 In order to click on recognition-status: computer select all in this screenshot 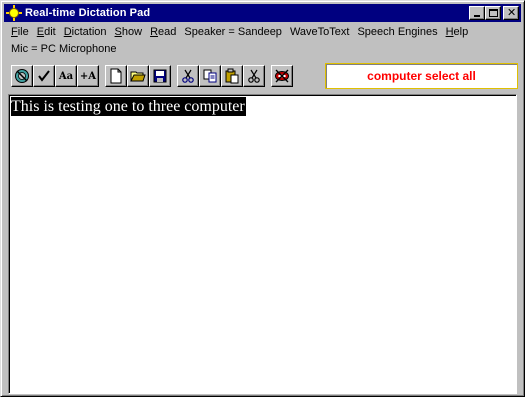, I will do `click(421, 76)`.